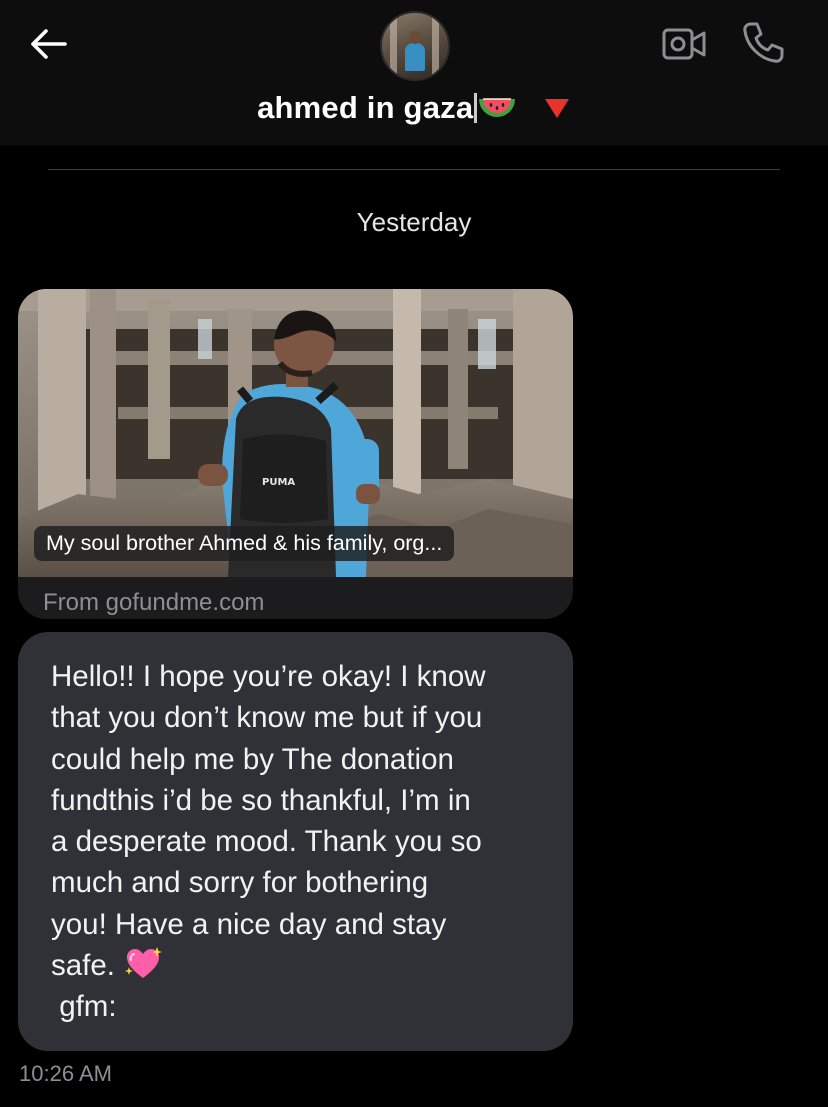 This screenshot has width=828, height=1107. What do you see at coordinates (267, 718) in the screenshot?
I see `message-line: that you don’t know me but if you` at bounding box center [267, 718].